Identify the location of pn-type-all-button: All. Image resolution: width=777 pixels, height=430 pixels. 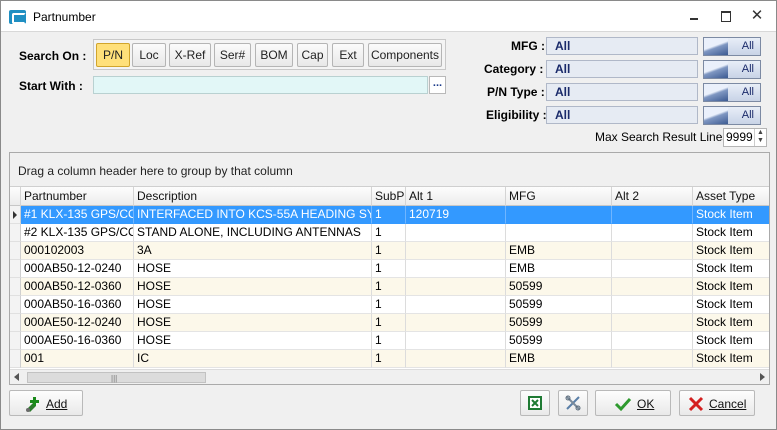
(732, 92).